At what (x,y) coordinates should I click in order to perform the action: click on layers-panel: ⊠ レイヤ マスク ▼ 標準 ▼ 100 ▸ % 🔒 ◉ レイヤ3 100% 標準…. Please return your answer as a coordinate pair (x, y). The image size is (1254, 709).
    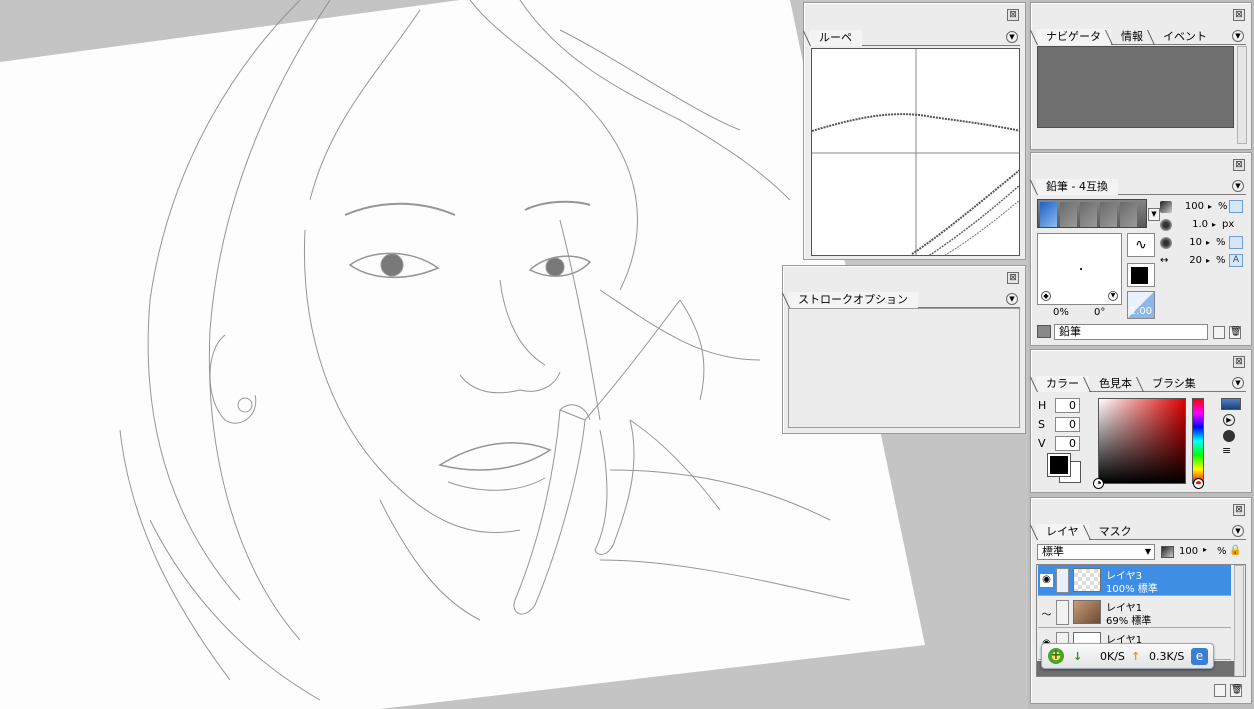
    Looking at the image, I should click on (1141, 600).